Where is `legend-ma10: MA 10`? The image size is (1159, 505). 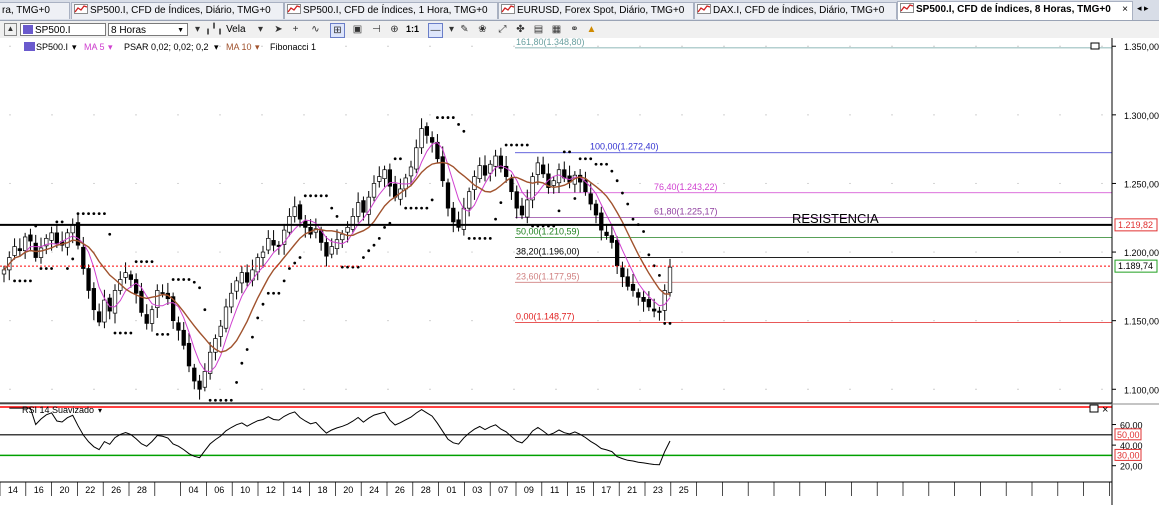
legend-ma10: MA 10 is located at coordinates (239, 47).